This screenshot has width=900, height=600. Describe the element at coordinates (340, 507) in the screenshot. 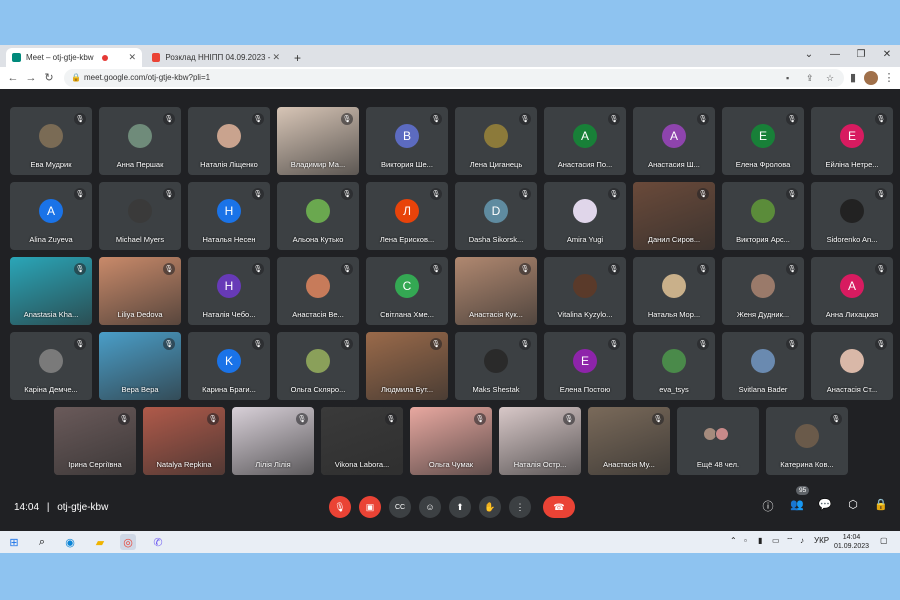

I see `mic-off-button: 🎙` at that location.